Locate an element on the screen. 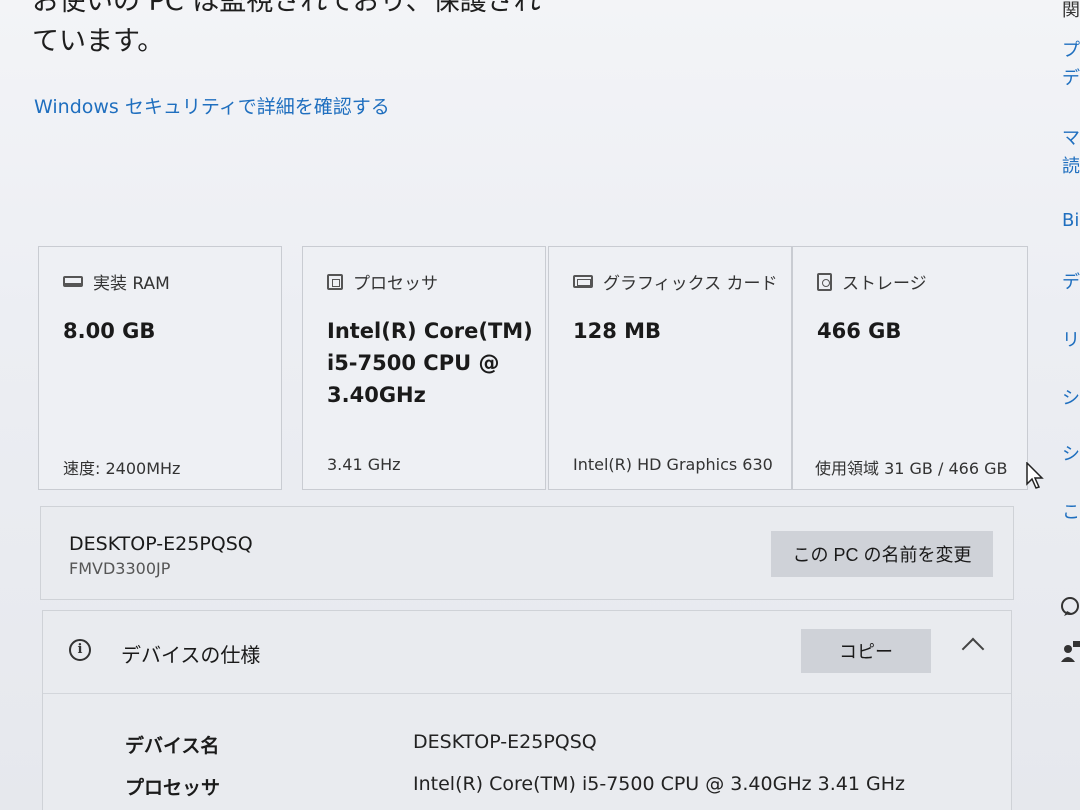 The image size is (1080, 810). memory-icon is located at coordinates (73, 281).